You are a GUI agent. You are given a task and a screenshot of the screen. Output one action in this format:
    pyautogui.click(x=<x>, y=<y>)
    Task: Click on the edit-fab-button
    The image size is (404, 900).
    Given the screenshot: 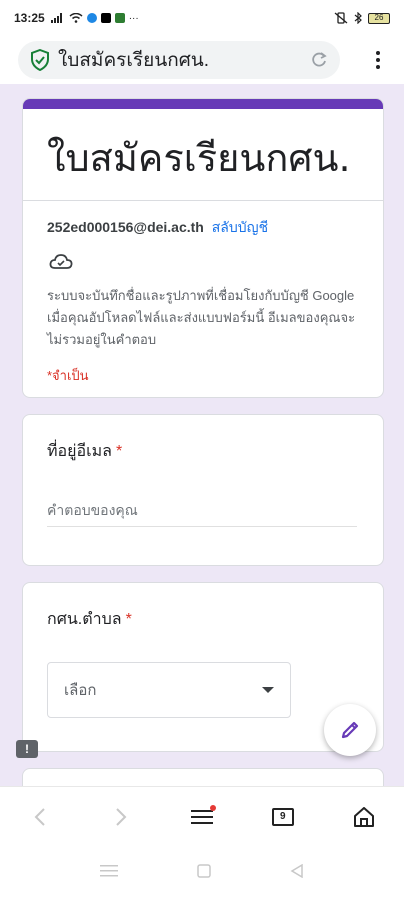 What is the action you would take?
    pyautogui.click(x=350, y=730)
    